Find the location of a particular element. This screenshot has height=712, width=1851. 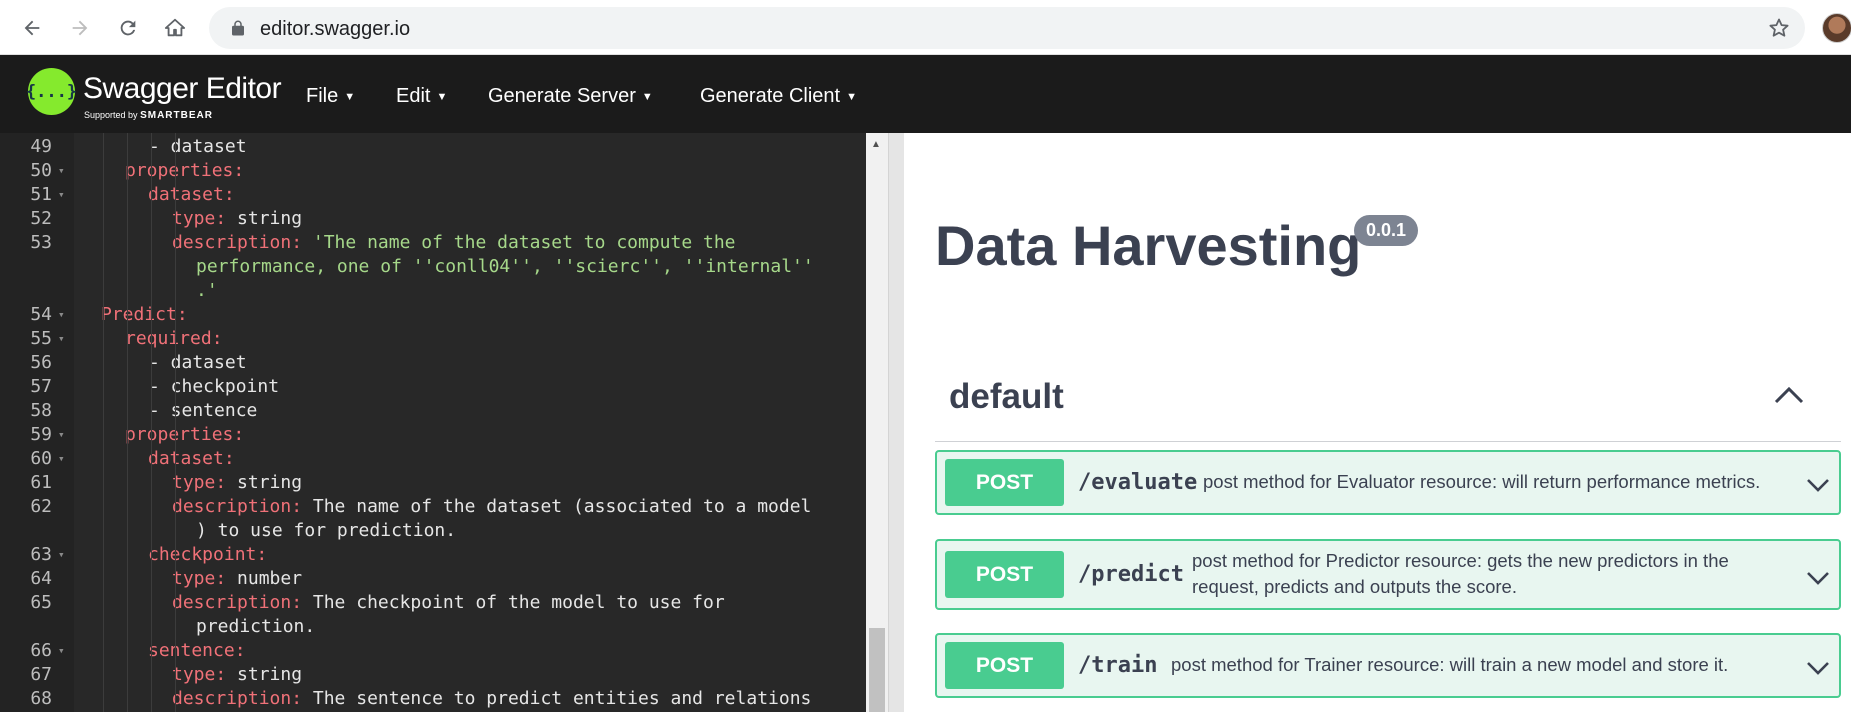

method-badge: POST is located at coordinates (1004, 482).